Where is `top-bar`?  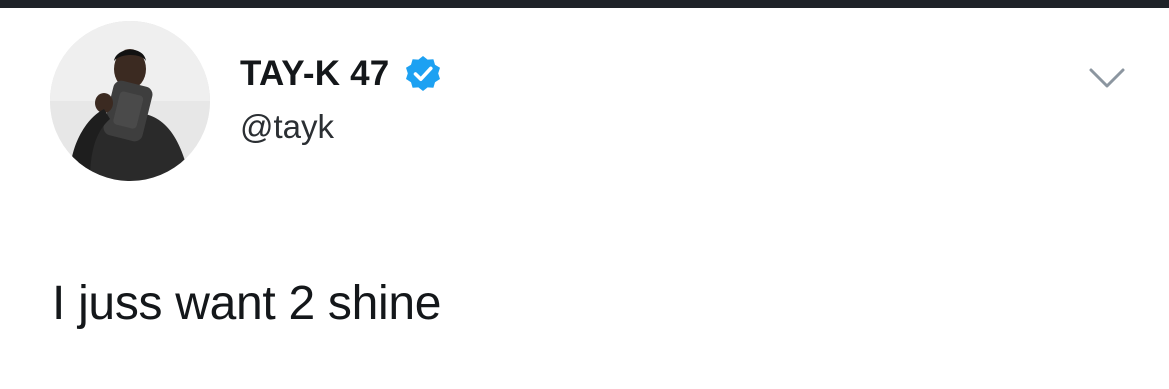 top-bar is located at coordinates (584, 4).